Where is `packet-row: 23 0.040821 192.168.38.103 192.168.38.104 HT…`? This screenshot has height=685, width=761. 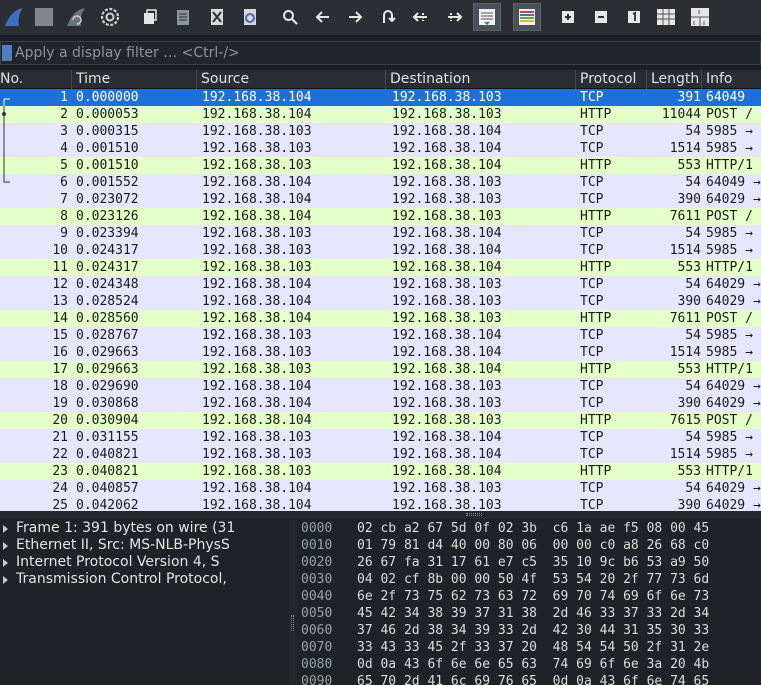 packet-row: 23 0.040821 192.168.38.103 192.168.38.104 HT… is located at coordinates (380, 471).